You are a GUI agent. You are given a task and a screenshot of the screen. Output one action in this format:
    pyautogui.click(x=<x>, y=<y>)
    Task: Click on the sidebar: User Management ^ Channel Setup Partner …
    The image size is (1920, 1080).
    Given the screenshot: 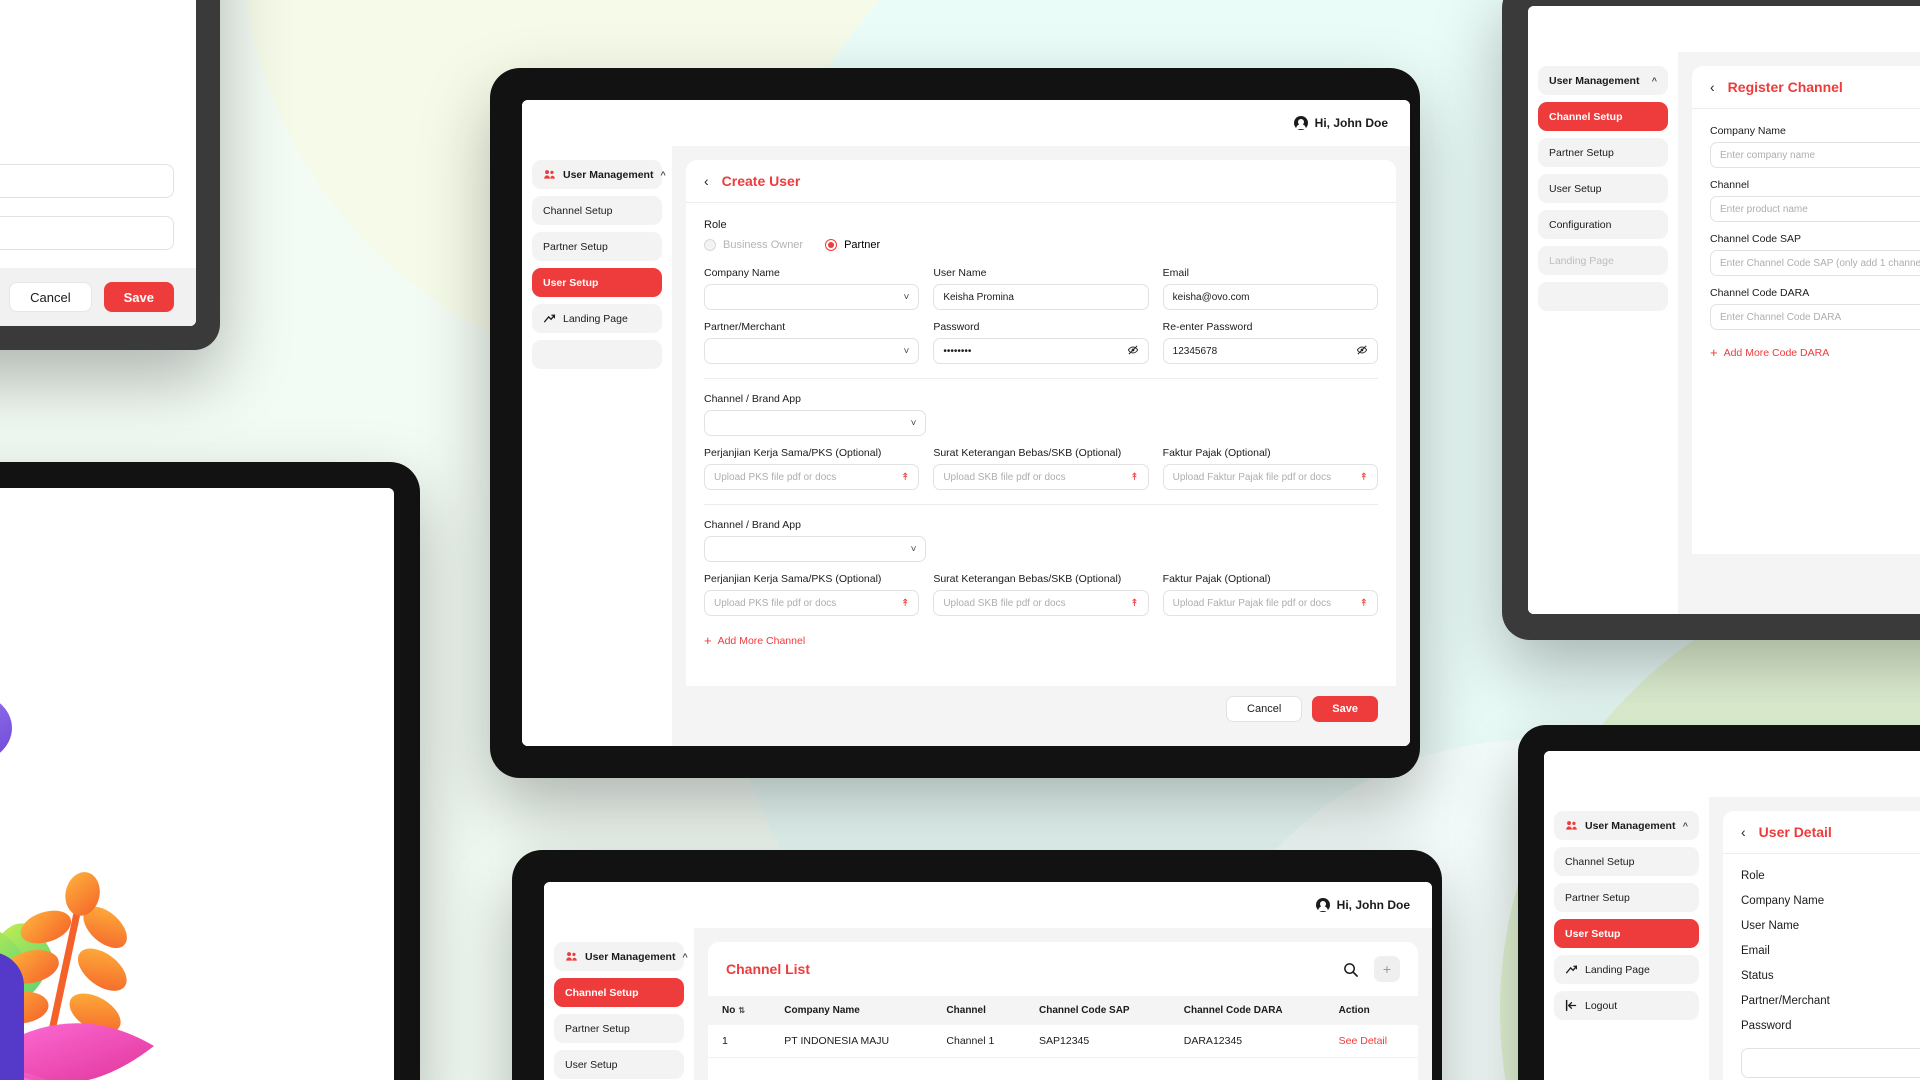 What is the action you would take?
    pyautogui.click(x=1603, y=333)
    